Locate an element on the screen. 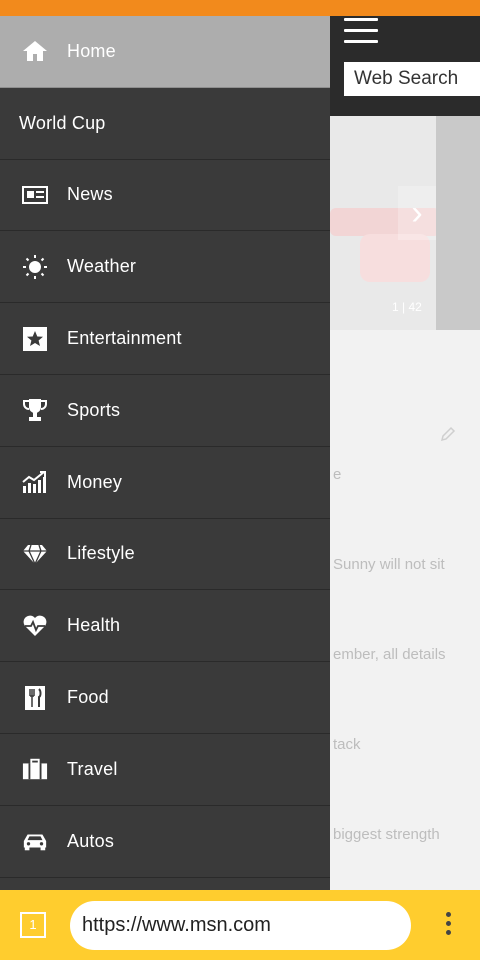  hero-carousel: › 1 | 42 is located at coordinates (405, 223).